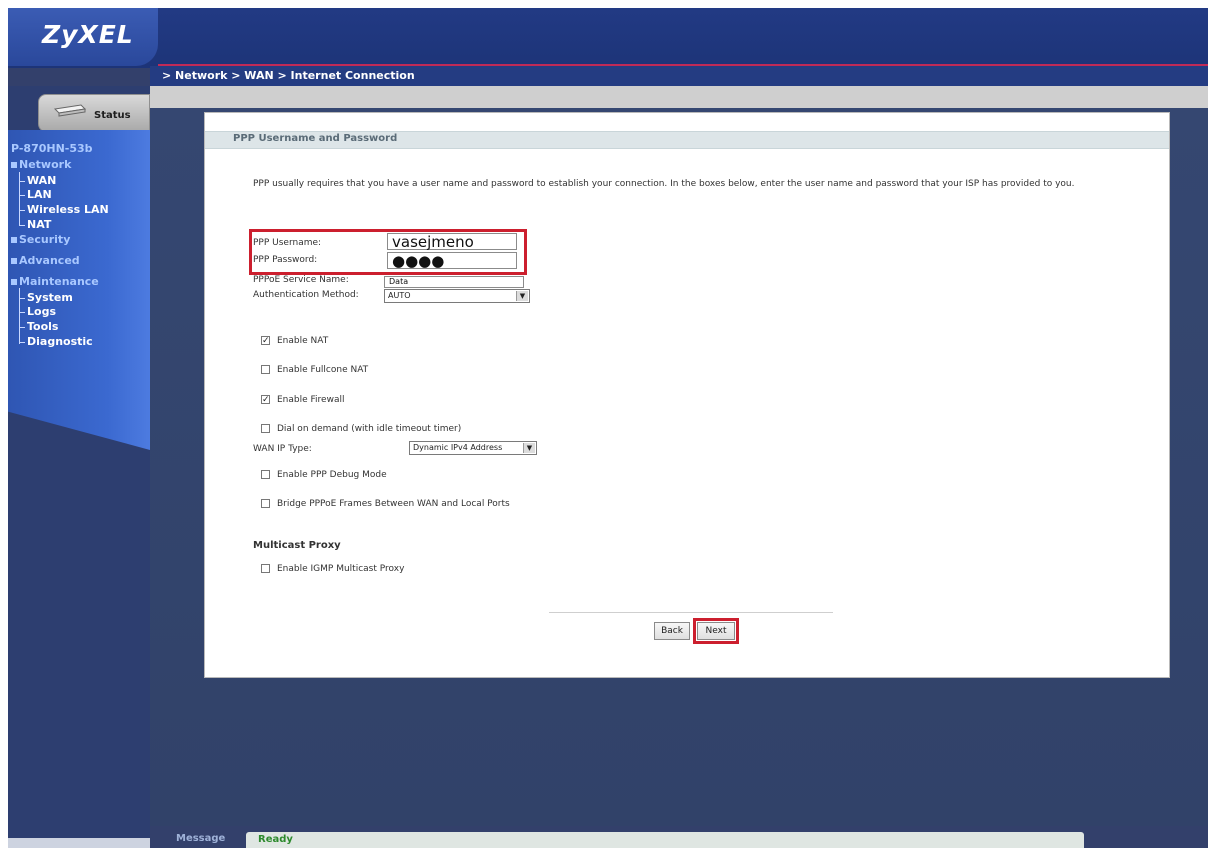 Image resolution: width=1208 pixels, height=848 pixels. I want to click on status-tab: Status, so click(94, 113).